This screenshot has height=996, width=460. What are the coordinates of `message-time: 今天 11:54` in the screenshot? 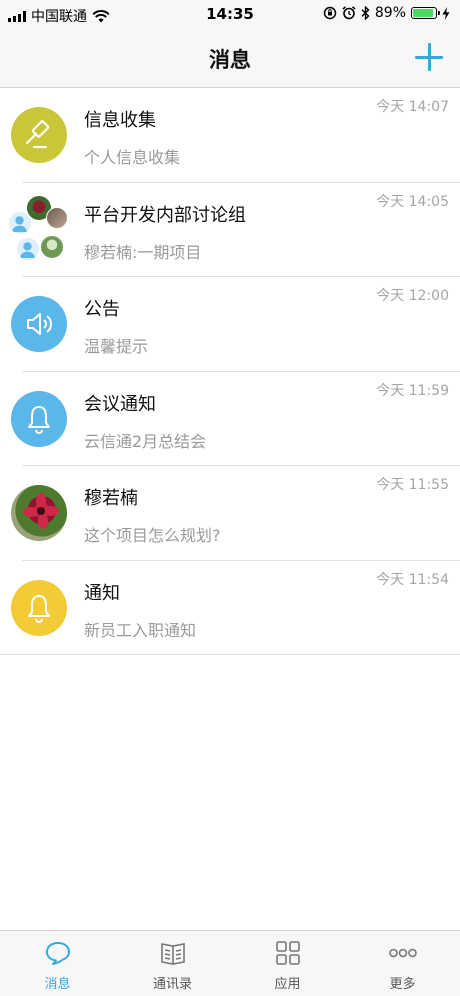 It's located at (412, 579).